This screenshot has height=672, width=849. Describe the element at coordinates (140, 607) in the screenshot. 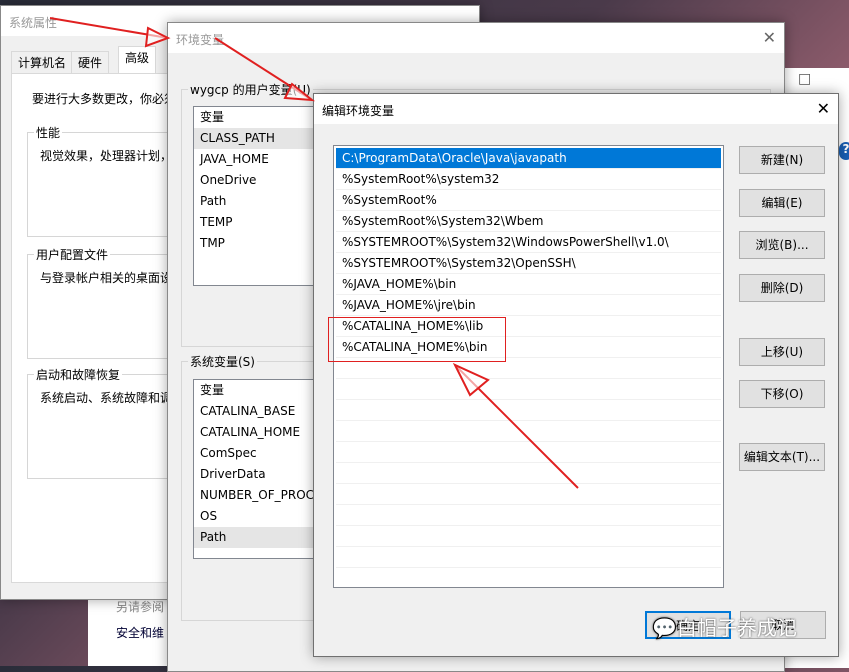

I see `see-also-label: 另请参阅` at that location.